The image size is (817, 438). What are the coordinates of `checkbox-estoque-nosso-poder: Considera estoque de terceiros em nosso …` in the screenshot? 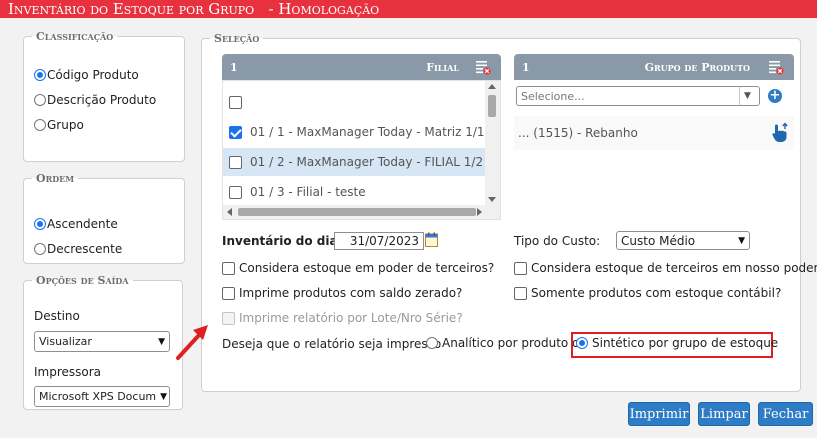 It's located at (665, 268).